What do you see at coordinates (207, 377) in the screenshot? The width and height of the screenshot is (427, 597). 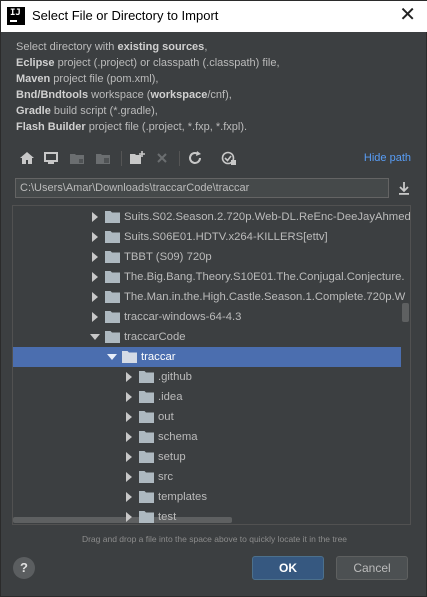 I see `tree-row: .github` at bounding box center [207, 377].